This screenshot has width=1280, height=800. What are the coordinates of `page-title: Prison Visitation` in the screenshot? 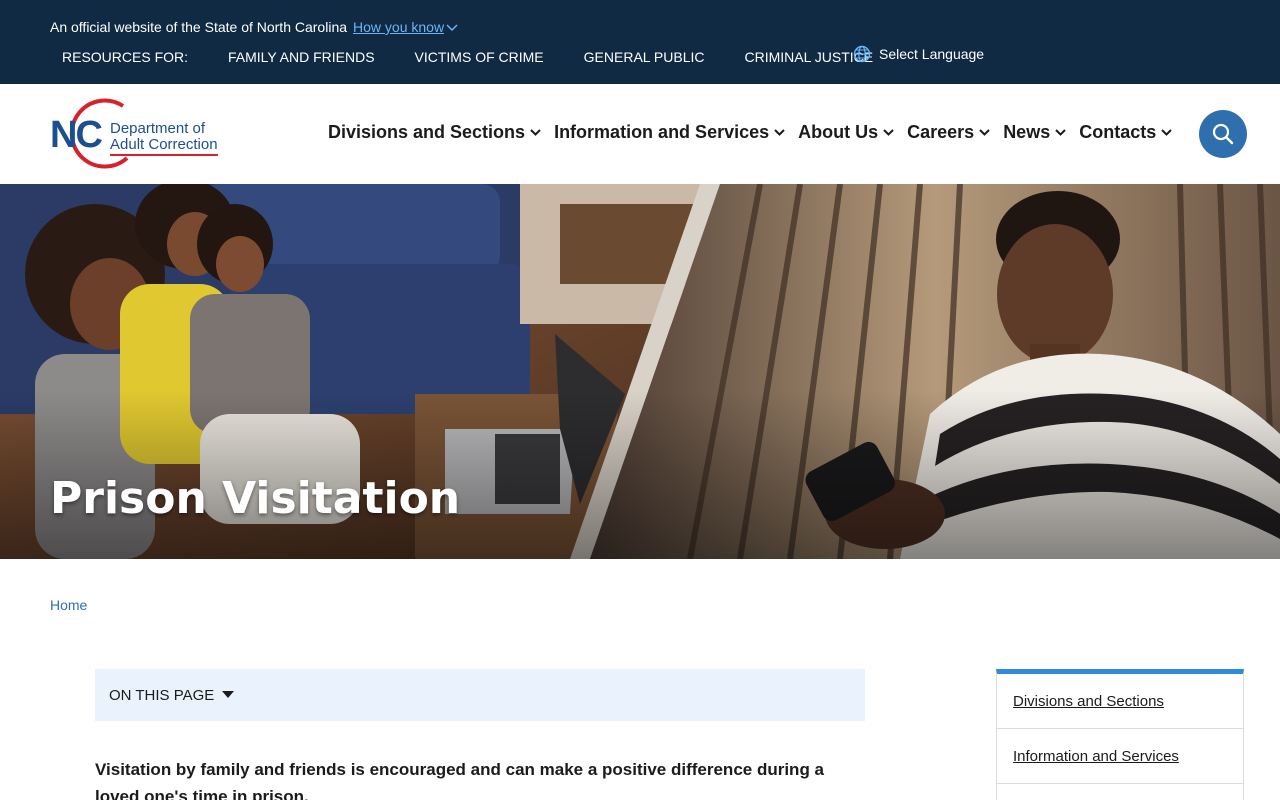 It's located at (255, 498).